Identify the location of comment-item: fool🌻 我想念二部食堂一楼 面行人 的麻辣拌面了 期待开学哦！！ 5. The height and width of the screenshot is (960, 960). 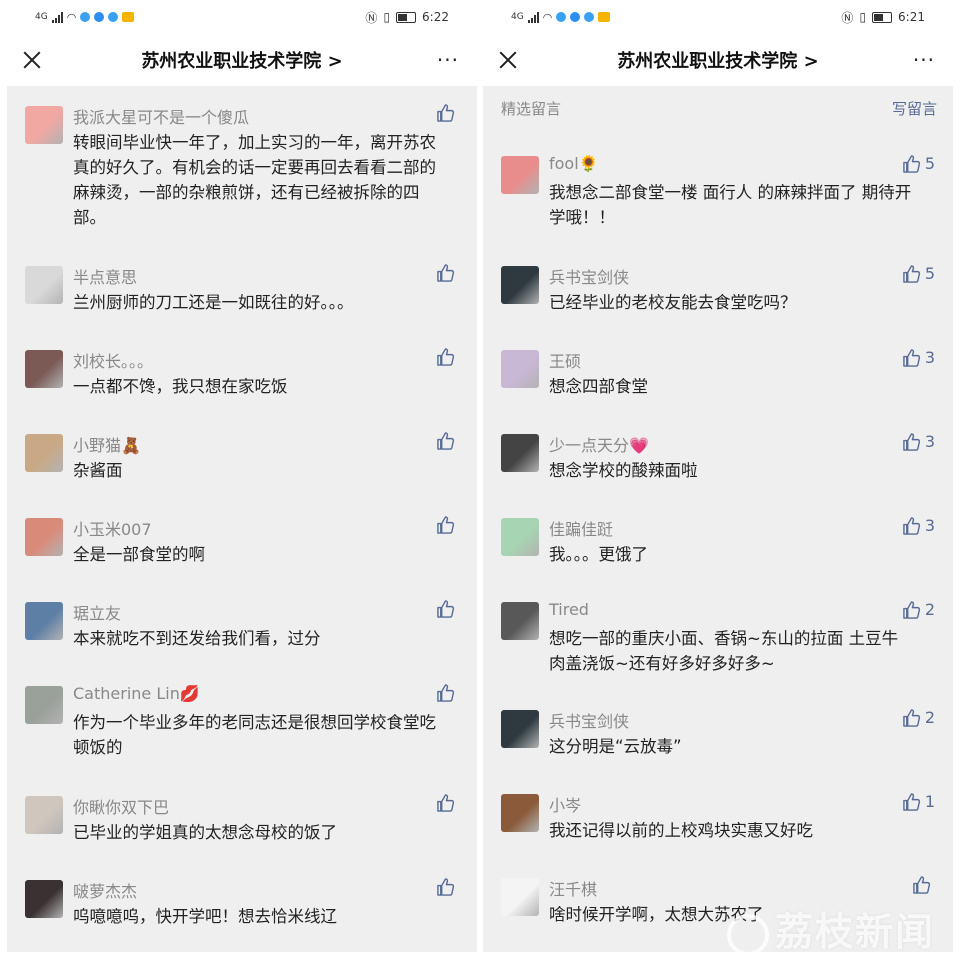
(718, 195).